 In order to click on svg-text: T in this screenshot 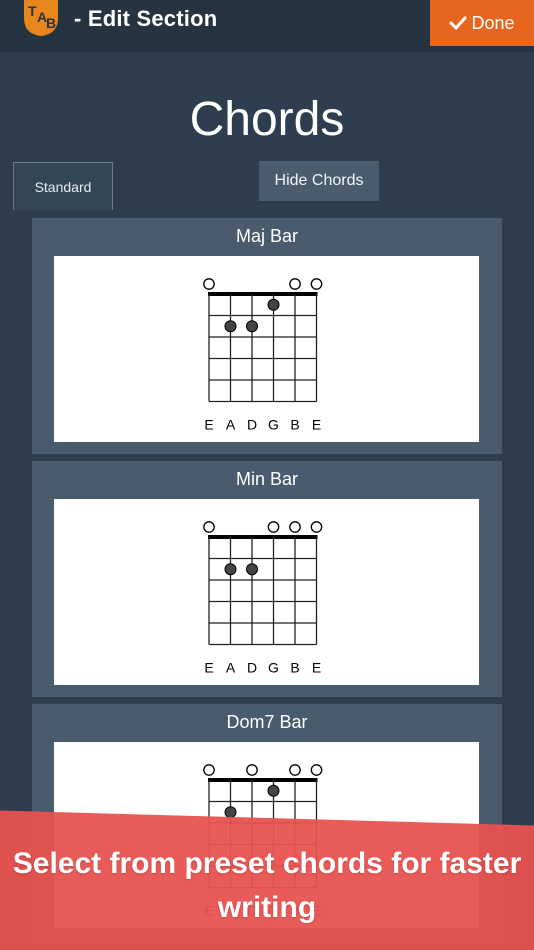, I will do `click(32, 11)`.